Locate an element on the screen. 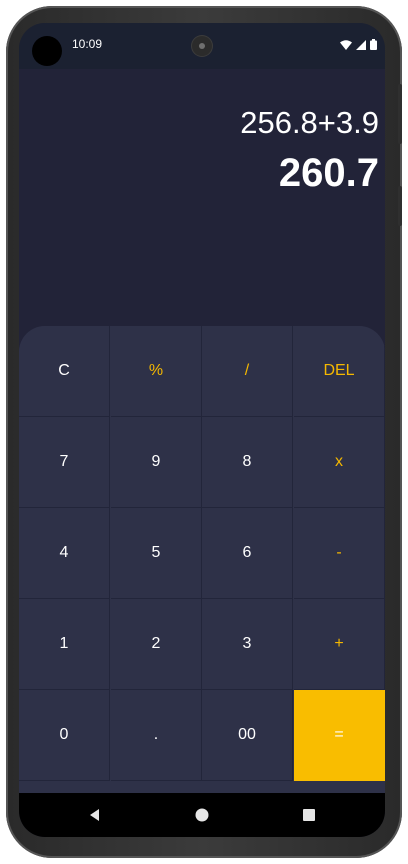 This screenshot has width=408, height=864. delete-button: DEL is located at coordinates (339, 371).